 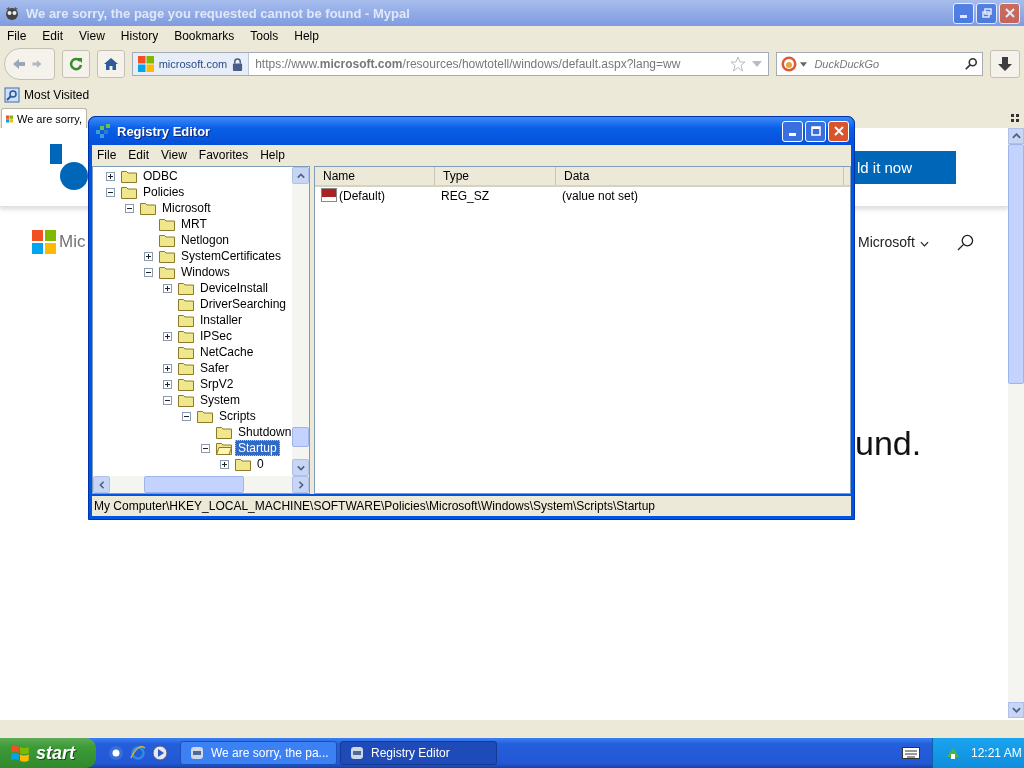 What do you see at coordinates (905, 167) in the screenshot?
I see `header-button: ld it now` at bounding box center [905, 167].